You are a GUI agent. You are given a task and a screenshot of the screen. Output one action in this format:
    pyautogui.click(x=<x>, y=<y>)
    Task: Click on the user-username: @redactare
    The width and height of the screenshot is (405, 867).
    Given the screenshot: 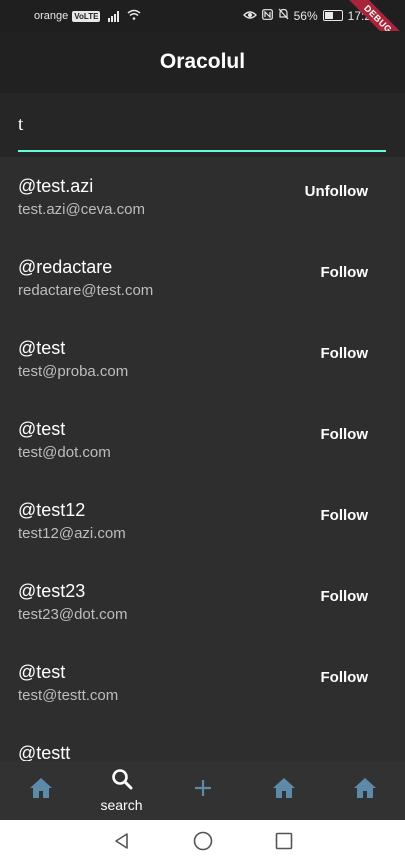 What is the action you would take?
    pyautogui.click(x=65, y=267)
    